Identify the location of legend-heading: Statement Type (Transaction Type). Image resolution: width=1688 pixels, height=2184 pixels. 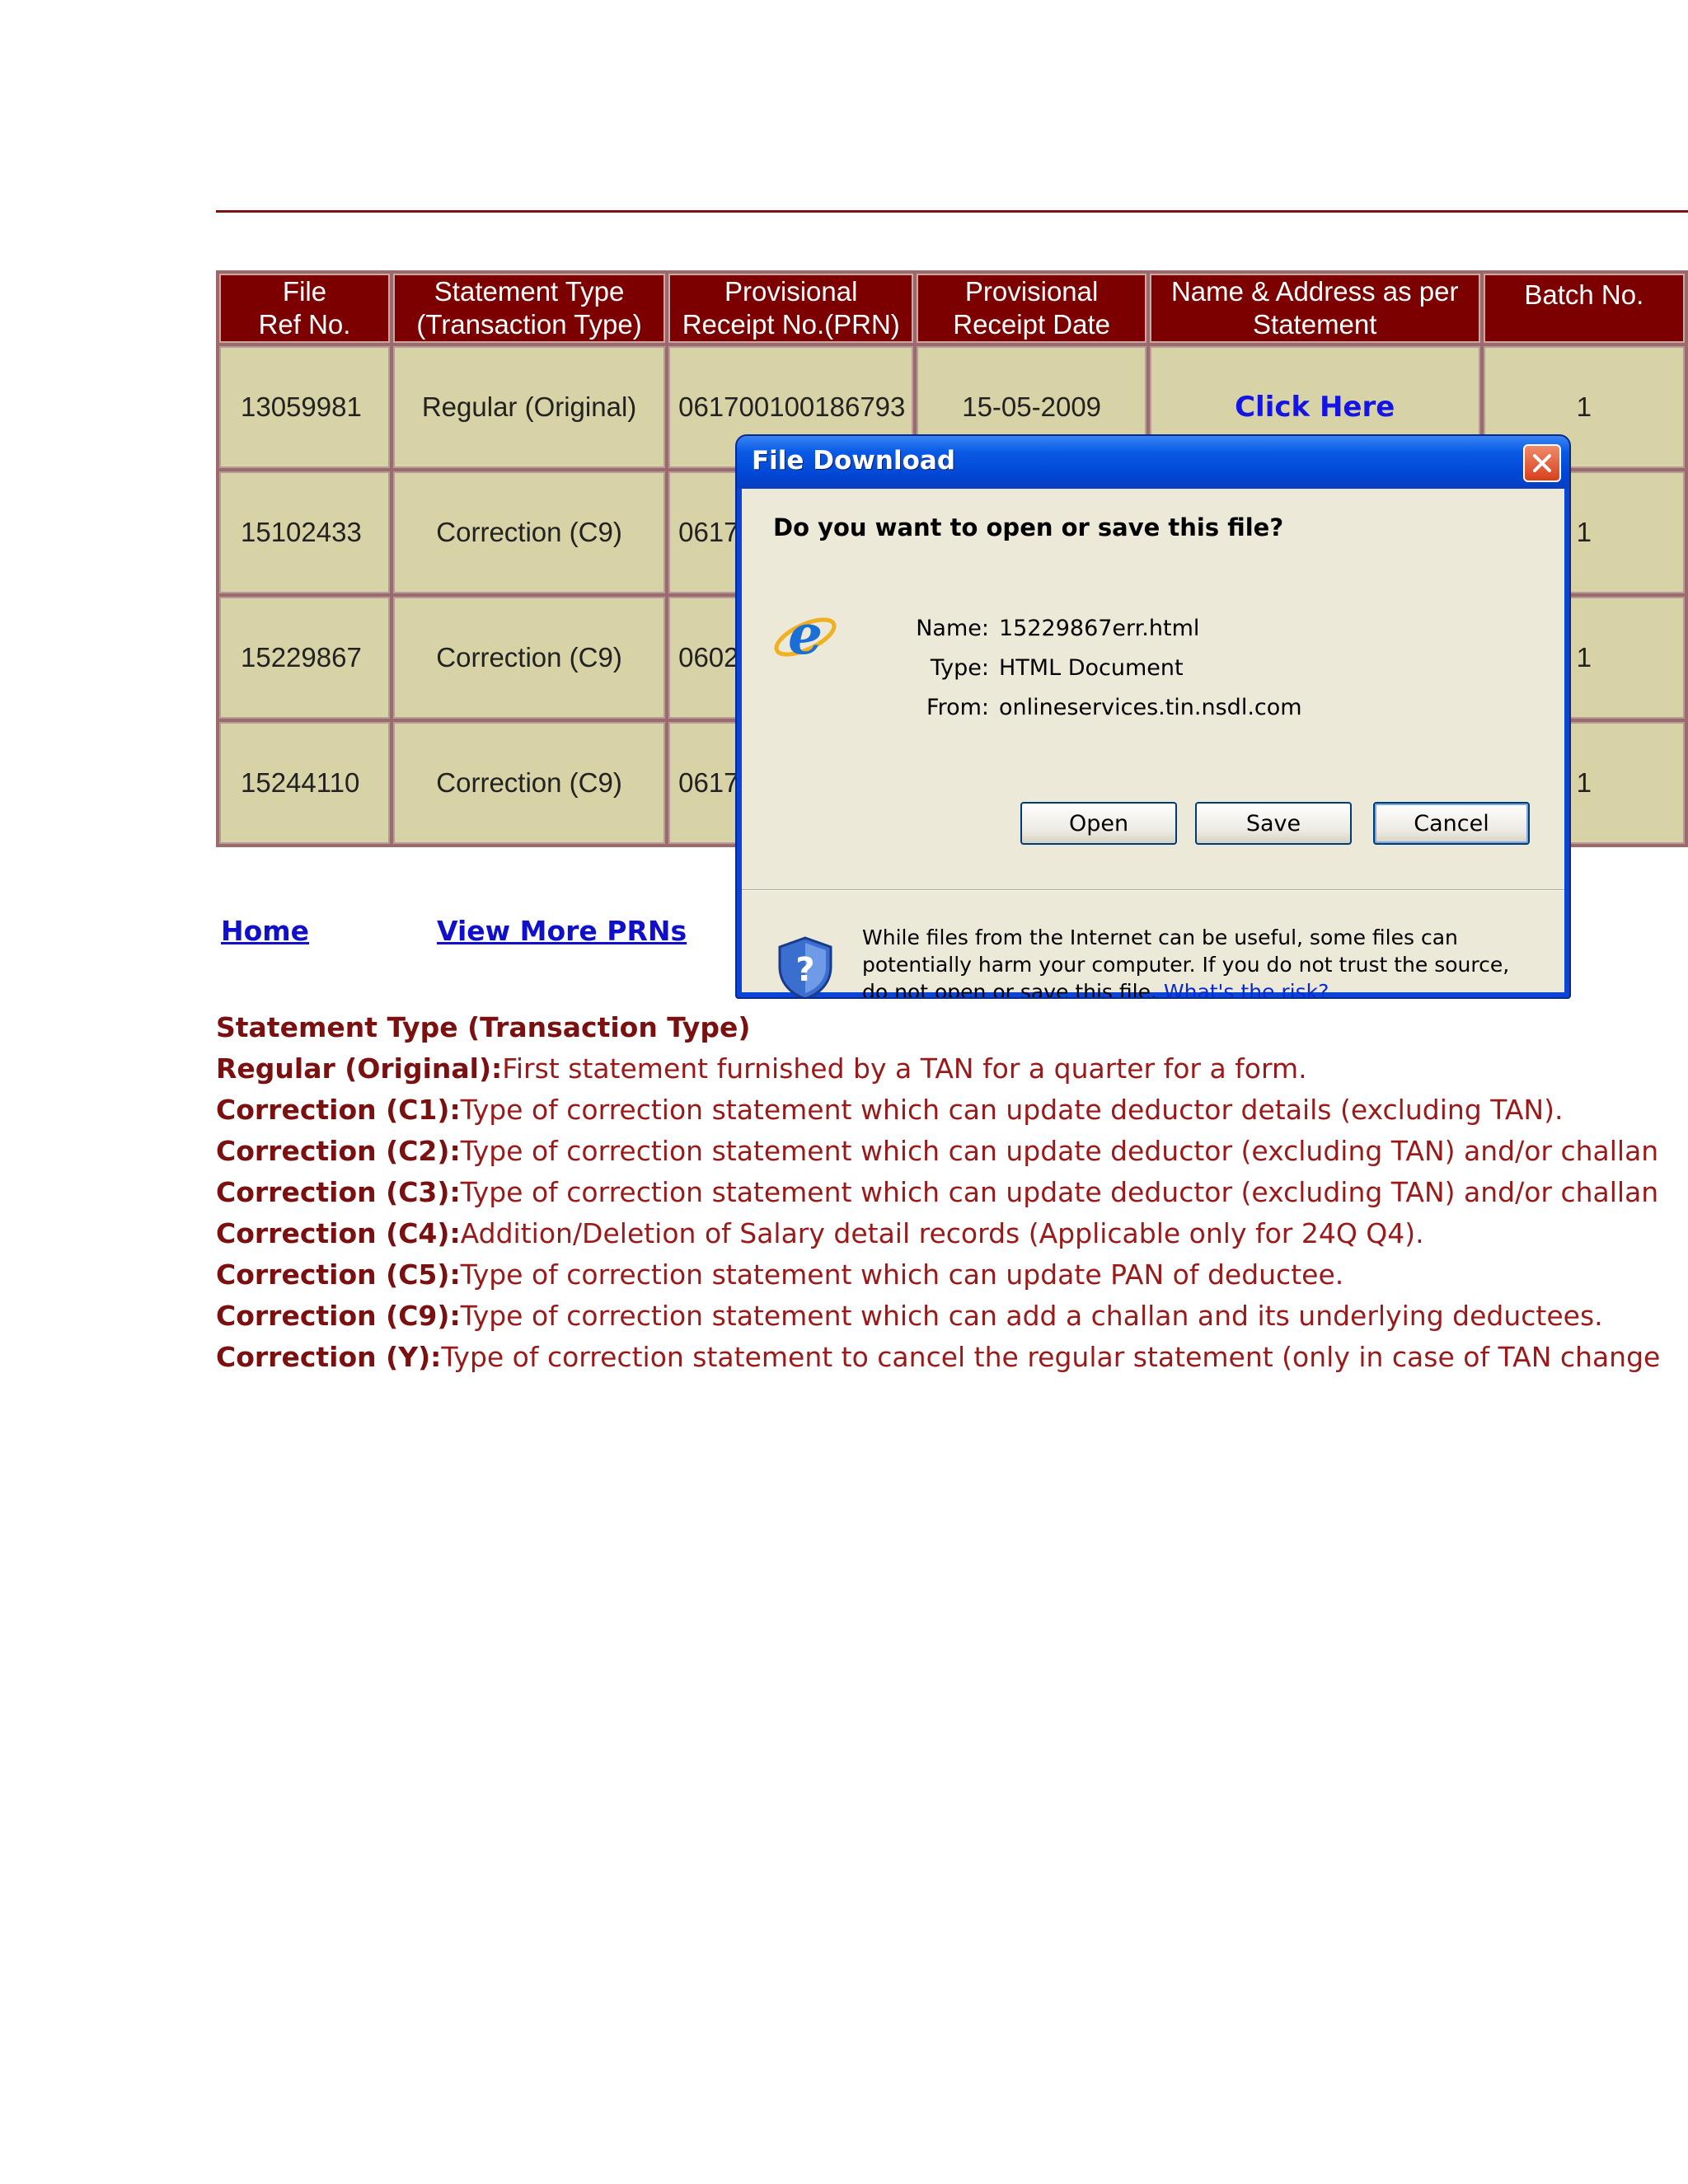
(483, 1027).